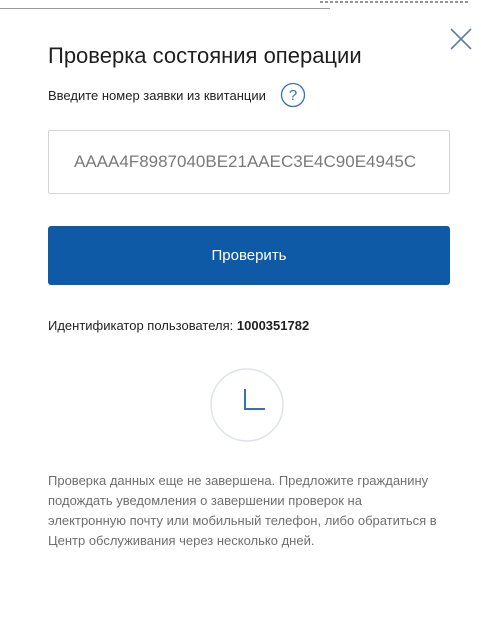  I want to click on top-divider, so click(165, 8).